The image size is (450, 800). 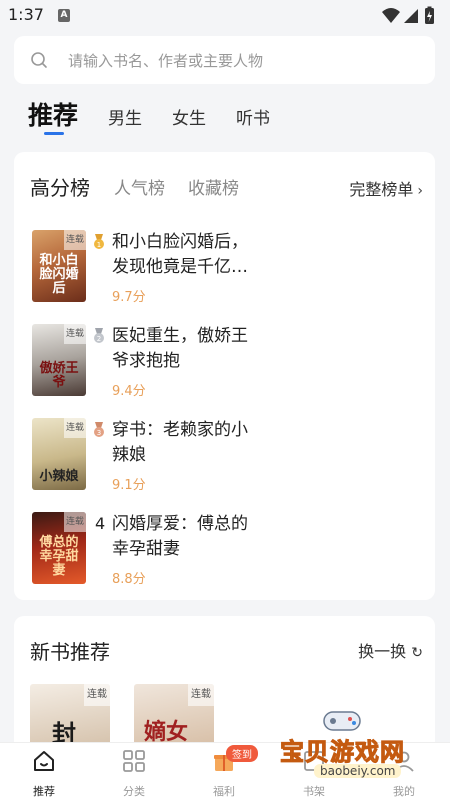 I want to click on sign-in-badge: 签到, so click(x=242, y=753).